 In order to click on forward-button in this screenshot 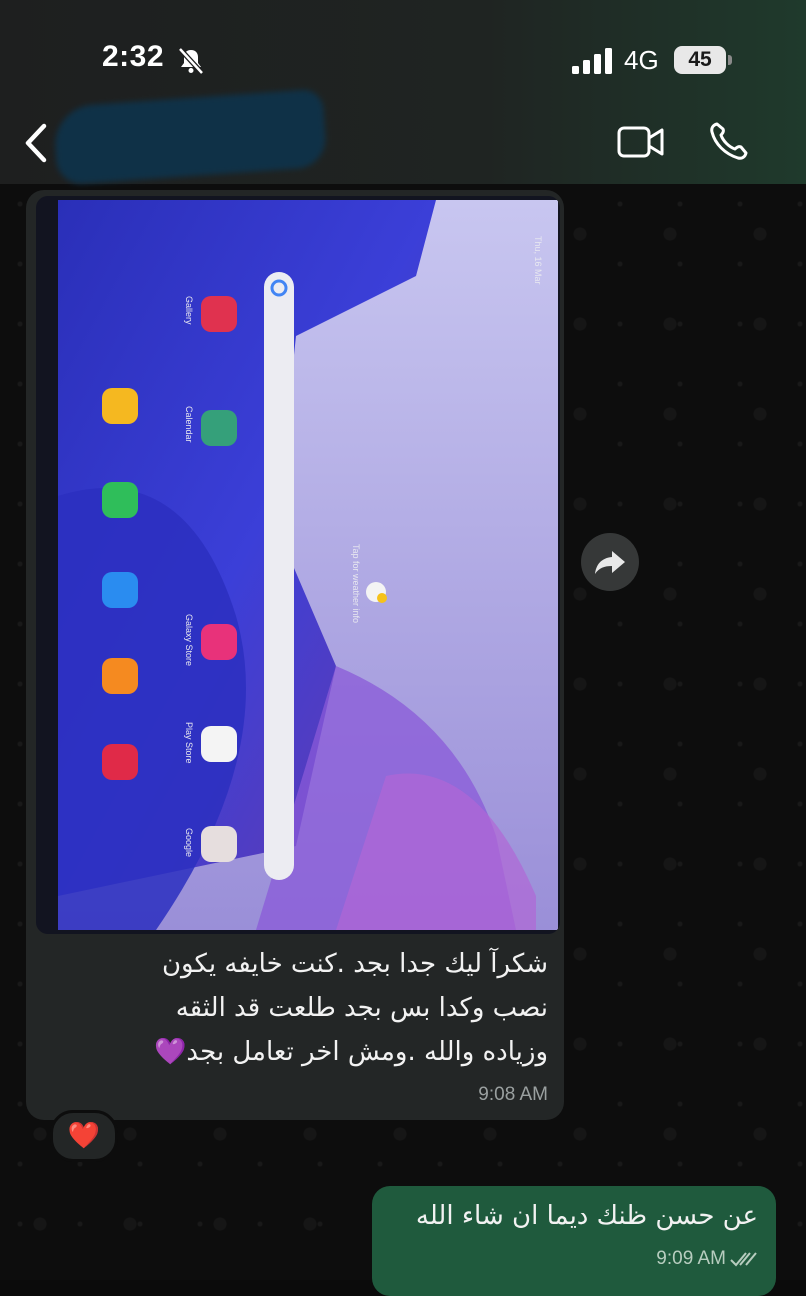, I will do `click(610, 562)`.